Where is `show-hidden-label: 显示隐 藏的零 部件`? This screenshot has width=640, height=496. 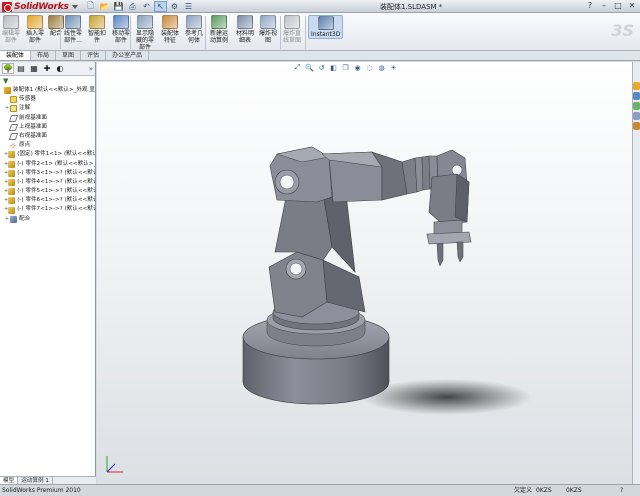 show-hidden-label: 显示隐 藏的零 部件 is located at coordinates (145, 40).